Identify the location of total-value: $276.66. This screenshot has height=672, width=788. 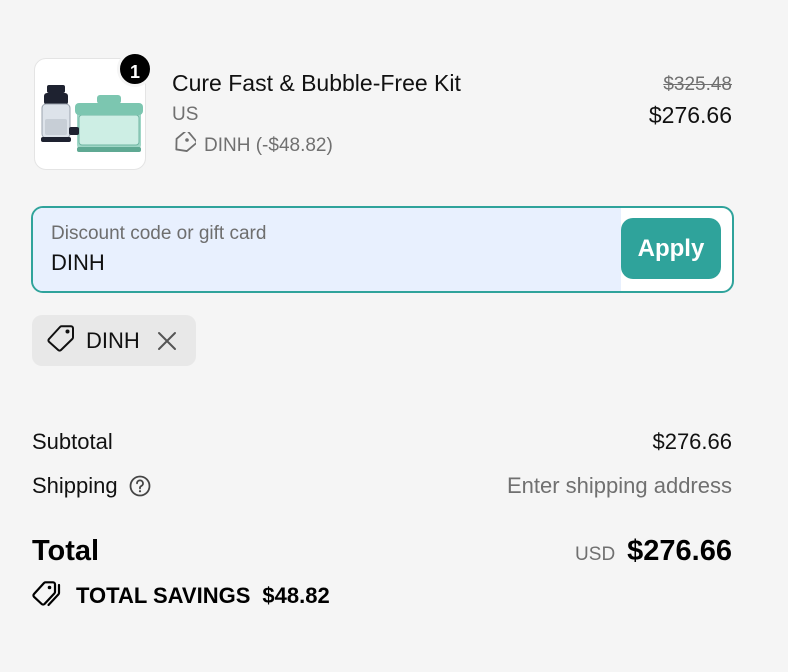
(679, 551).